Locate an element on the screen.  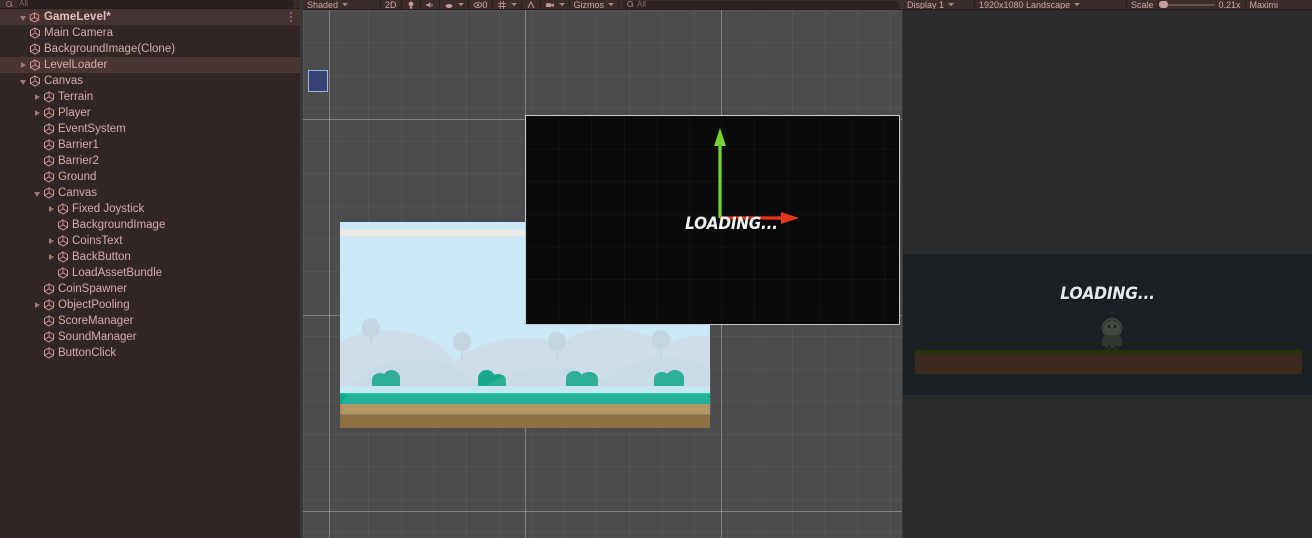
gizmo-y-arrow is located at coordinates (720, 137).